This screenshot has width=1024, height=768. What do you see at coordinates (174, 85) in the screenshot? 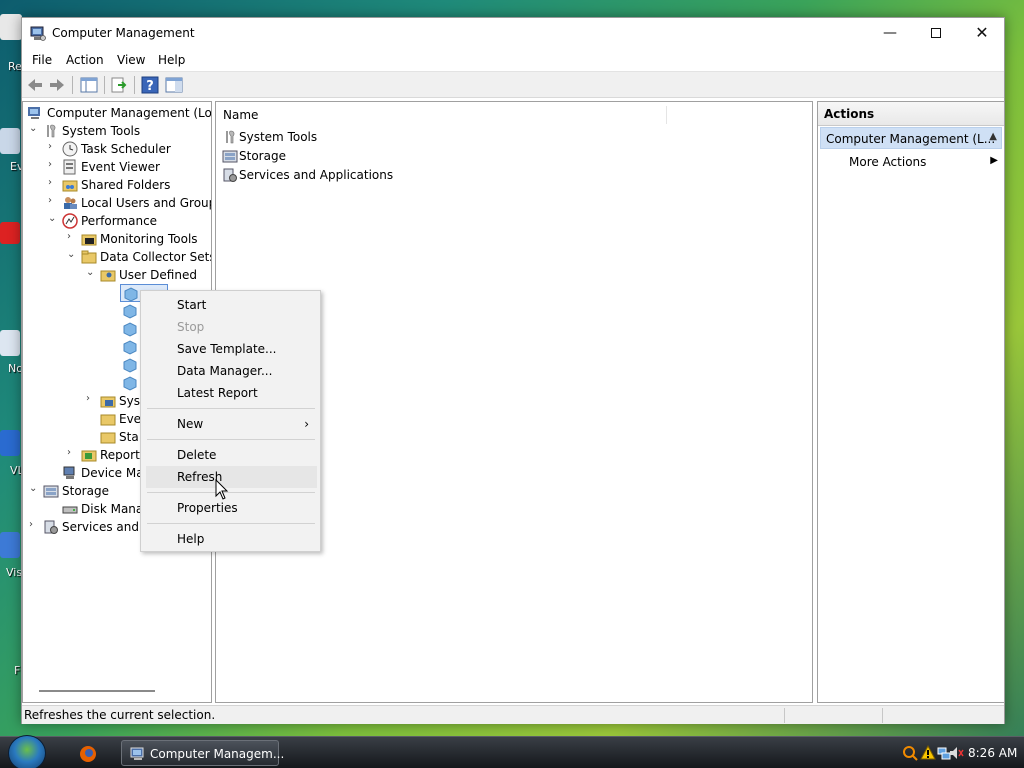
I see `show-hide-action-pane-icon` at bounding box center [174, 85].